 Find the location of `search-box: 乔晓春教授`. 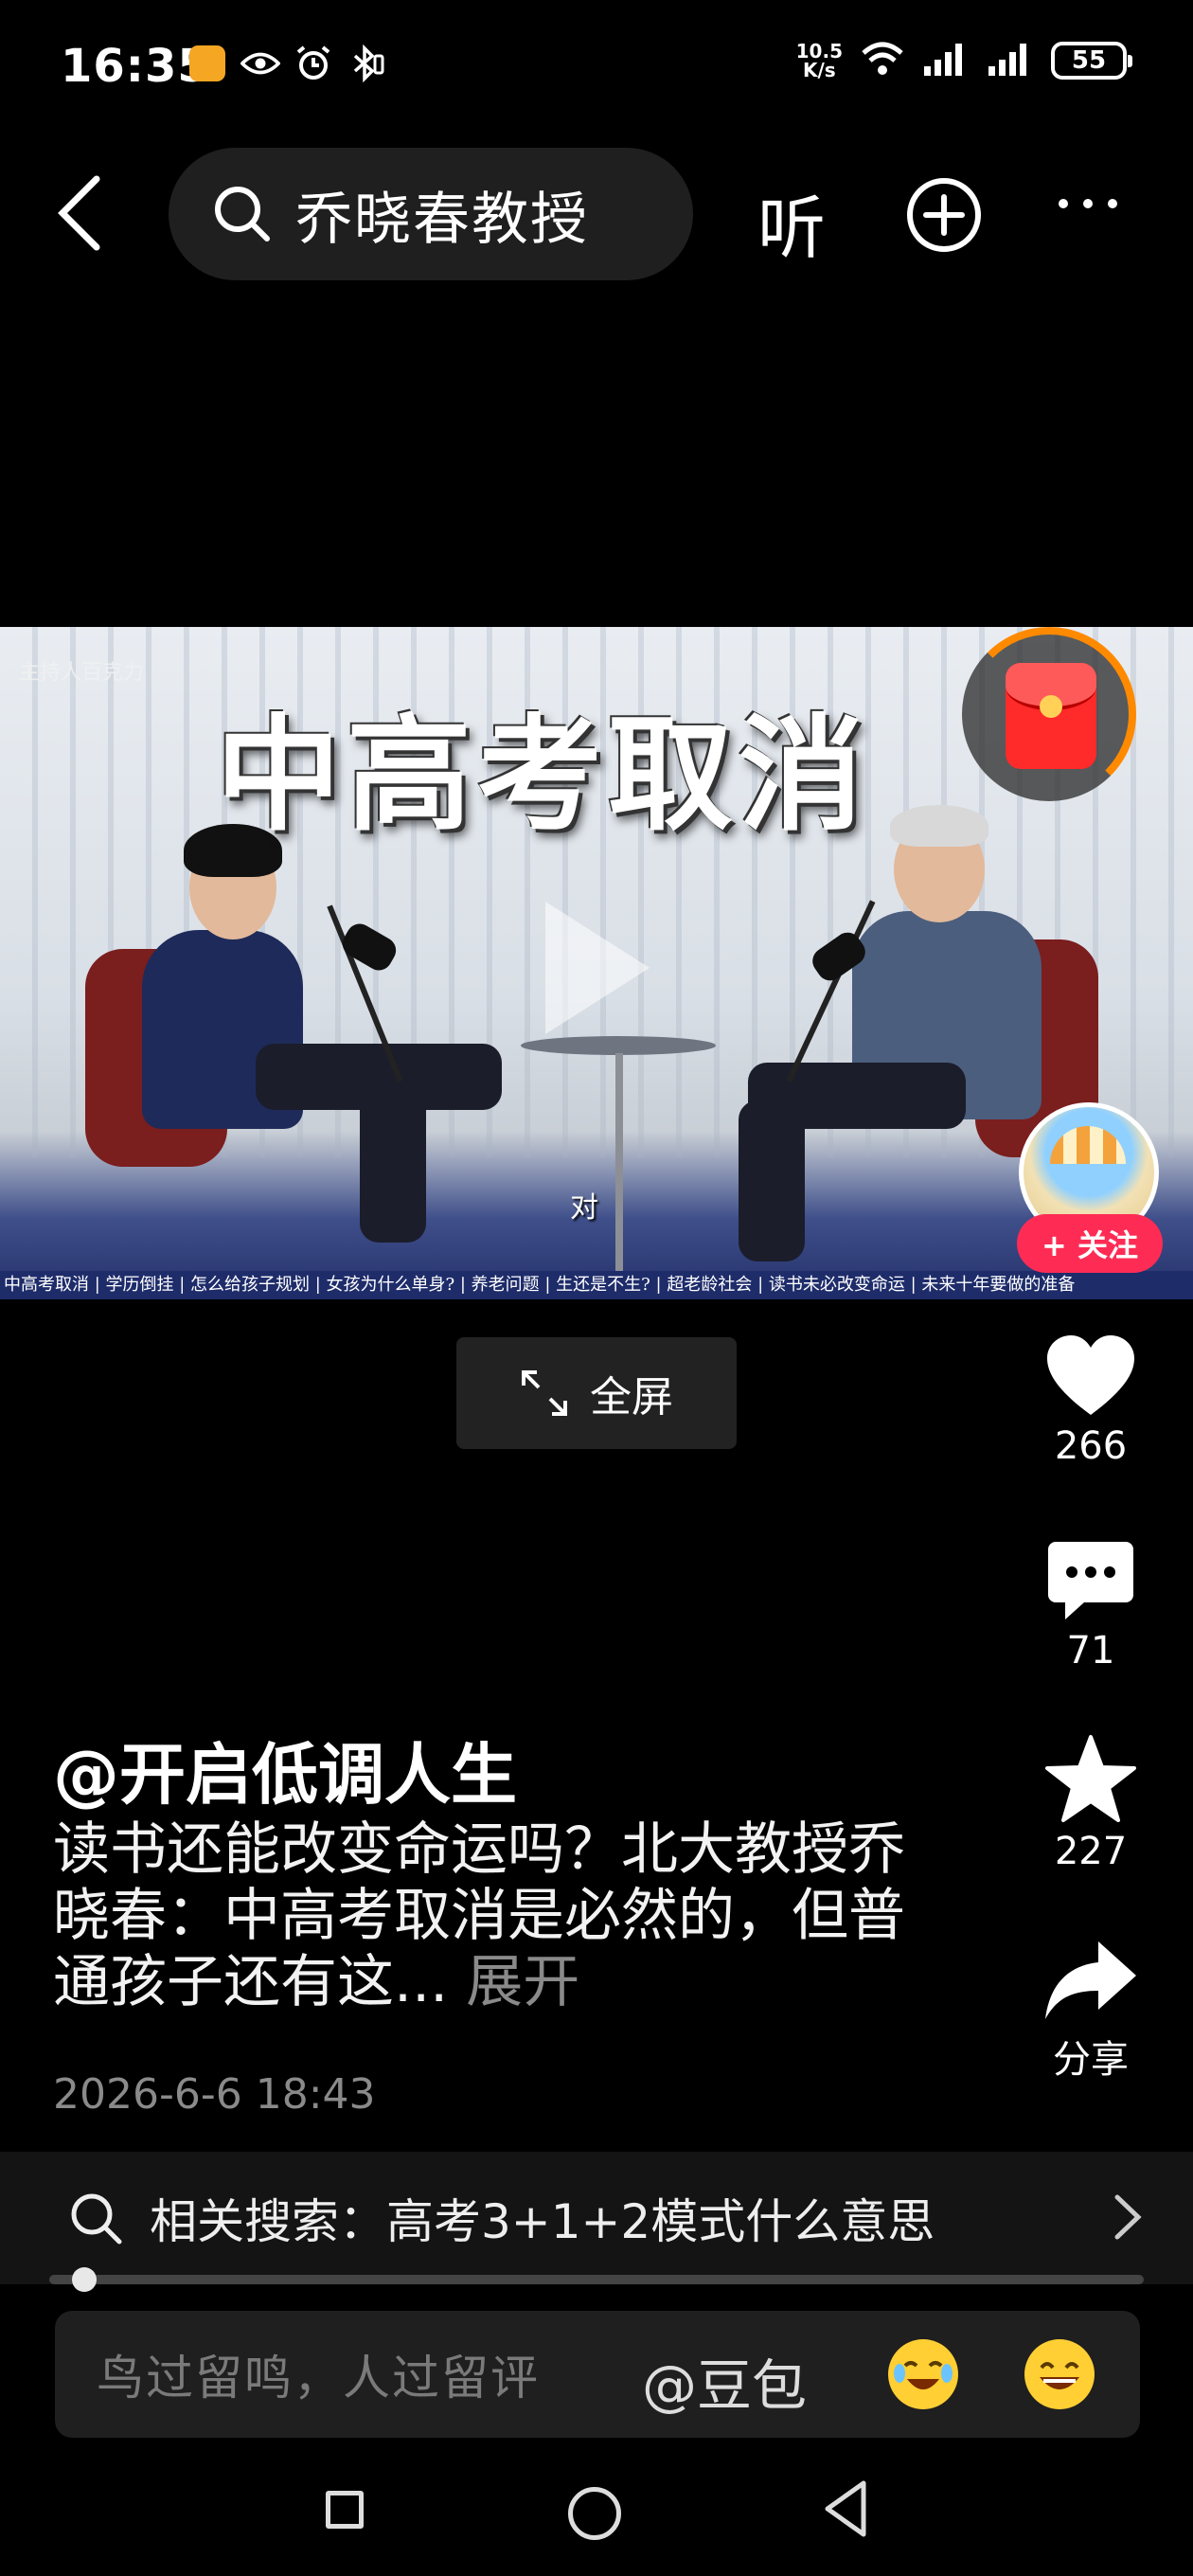

search-box: 乔晓春教授 is located at coordinates (431, 214).